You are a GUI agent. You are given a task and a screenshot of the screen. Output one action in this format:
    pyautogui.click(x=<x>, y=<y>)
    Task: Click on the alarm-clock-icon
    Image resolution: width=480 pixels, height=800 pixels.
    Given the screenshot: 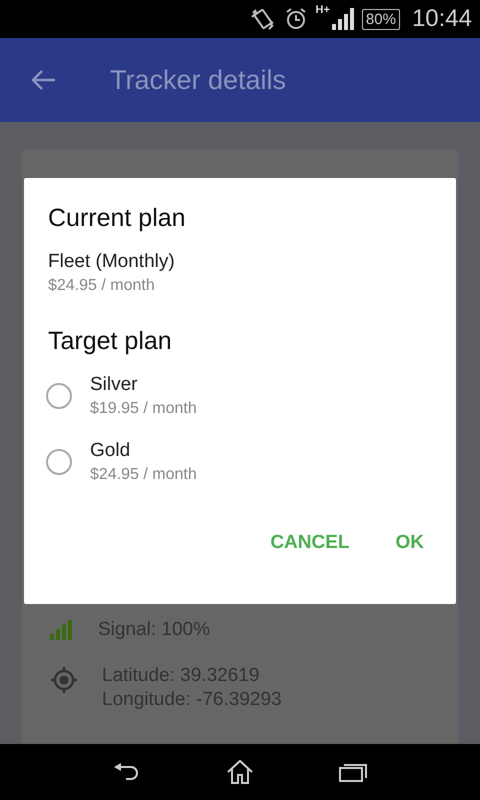 What is the action you would take?
    pyautogui.click(x=296, y=19)
    